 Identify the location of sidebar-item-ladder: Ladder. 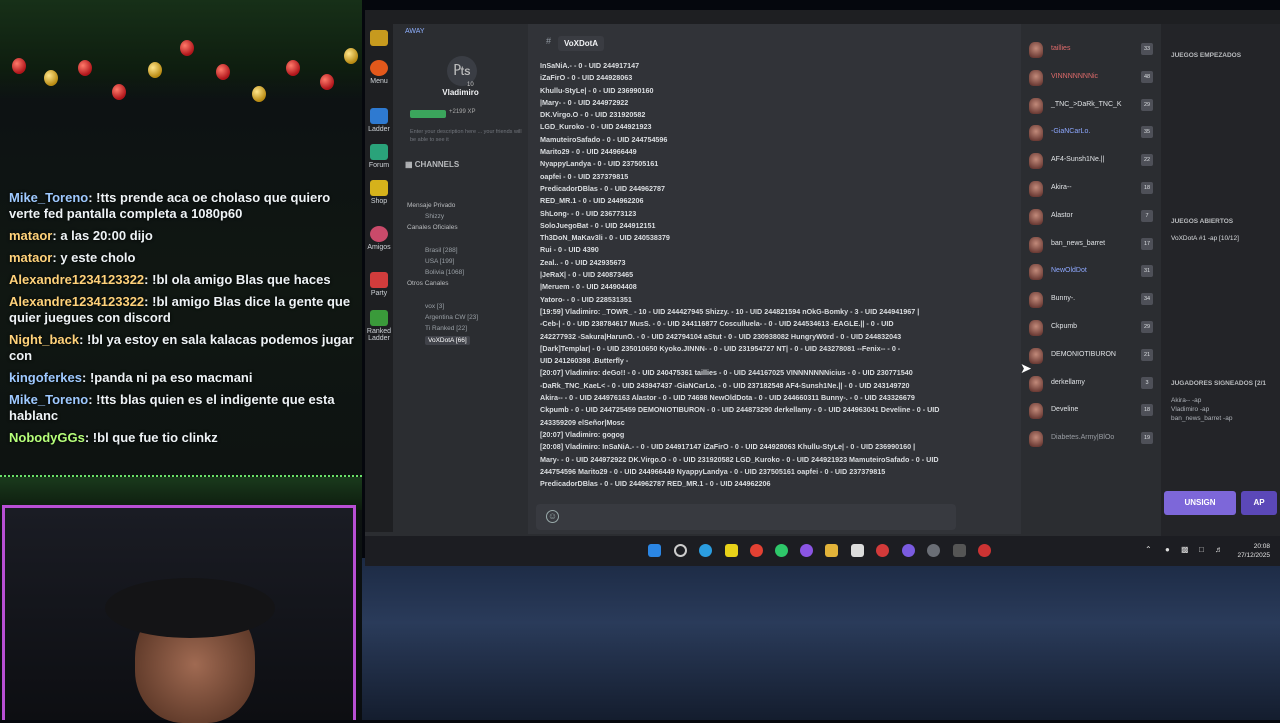
(379, 120).